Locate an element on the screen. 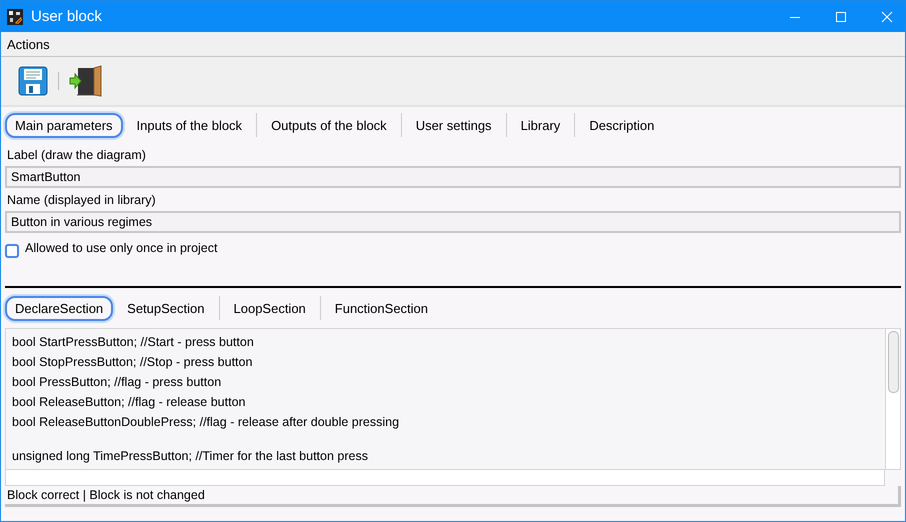  code-line: bool ReleaseButton; //flag - release button is located at coordinates (129, 402).